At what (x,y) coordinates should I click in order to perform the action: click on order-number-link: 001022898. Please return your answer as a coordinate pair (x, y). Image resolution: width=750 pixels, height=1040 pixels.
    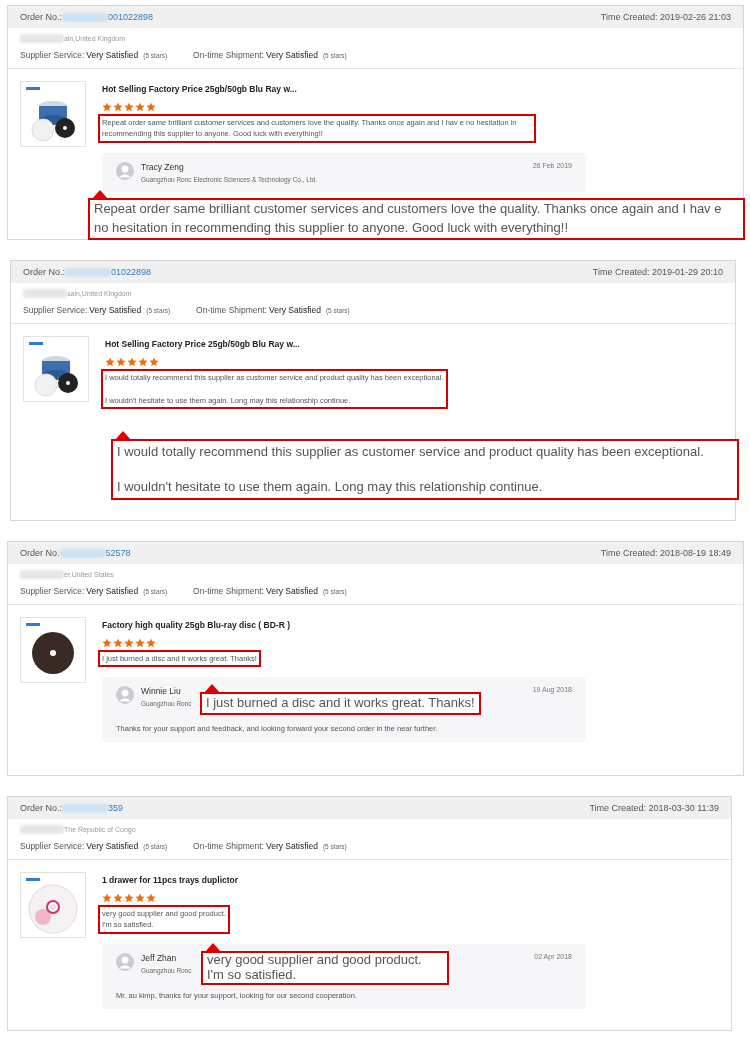
    Looking at the image, I should click on (131, 17).